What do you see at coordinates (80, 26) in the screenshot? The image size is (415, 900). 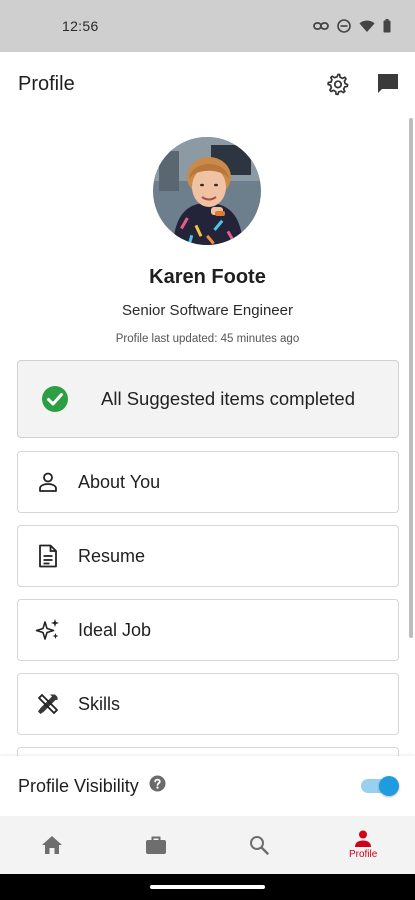 I see `status-time: 12:56` at bounding box center [80, 26].